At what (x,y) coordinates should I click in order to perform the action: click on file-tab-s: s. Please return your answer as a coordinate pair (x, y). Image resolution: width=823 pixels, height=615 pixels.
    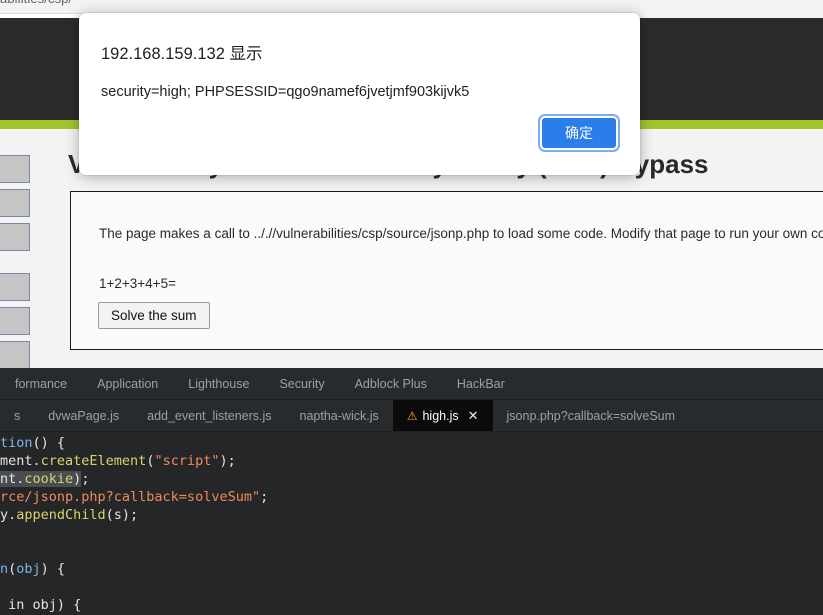
    Looking at the image, I should click on (17, 415).